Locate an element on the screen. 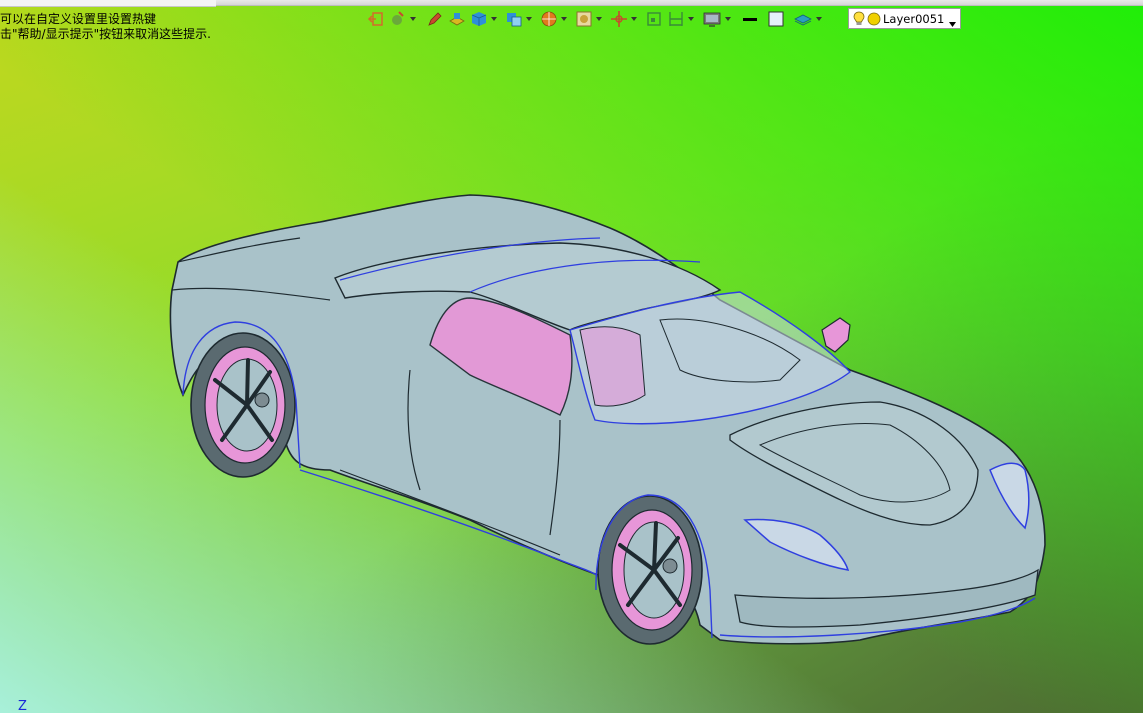 Image resolution: width=1143 pixels, height=714 pixels. extrude-icon is located at coordinates (457, 19).